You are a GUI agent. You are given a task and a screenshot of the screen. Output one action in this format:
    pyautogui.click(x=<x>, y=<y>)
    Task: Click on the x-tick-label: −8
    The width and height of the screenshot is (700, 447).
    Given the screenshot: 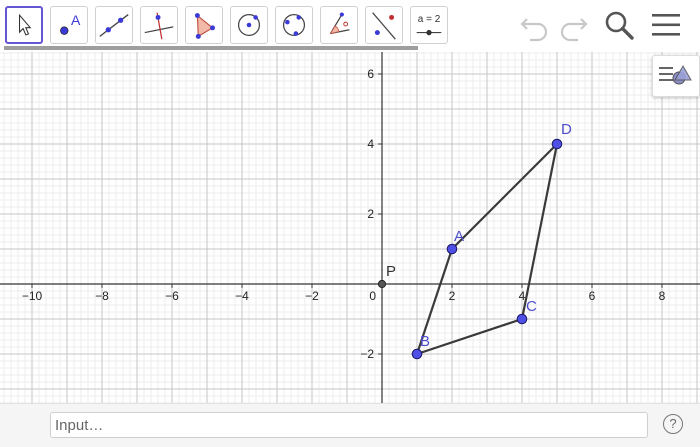 What is the action you would take?
    pyautogui.click(x=102, y=296)
    